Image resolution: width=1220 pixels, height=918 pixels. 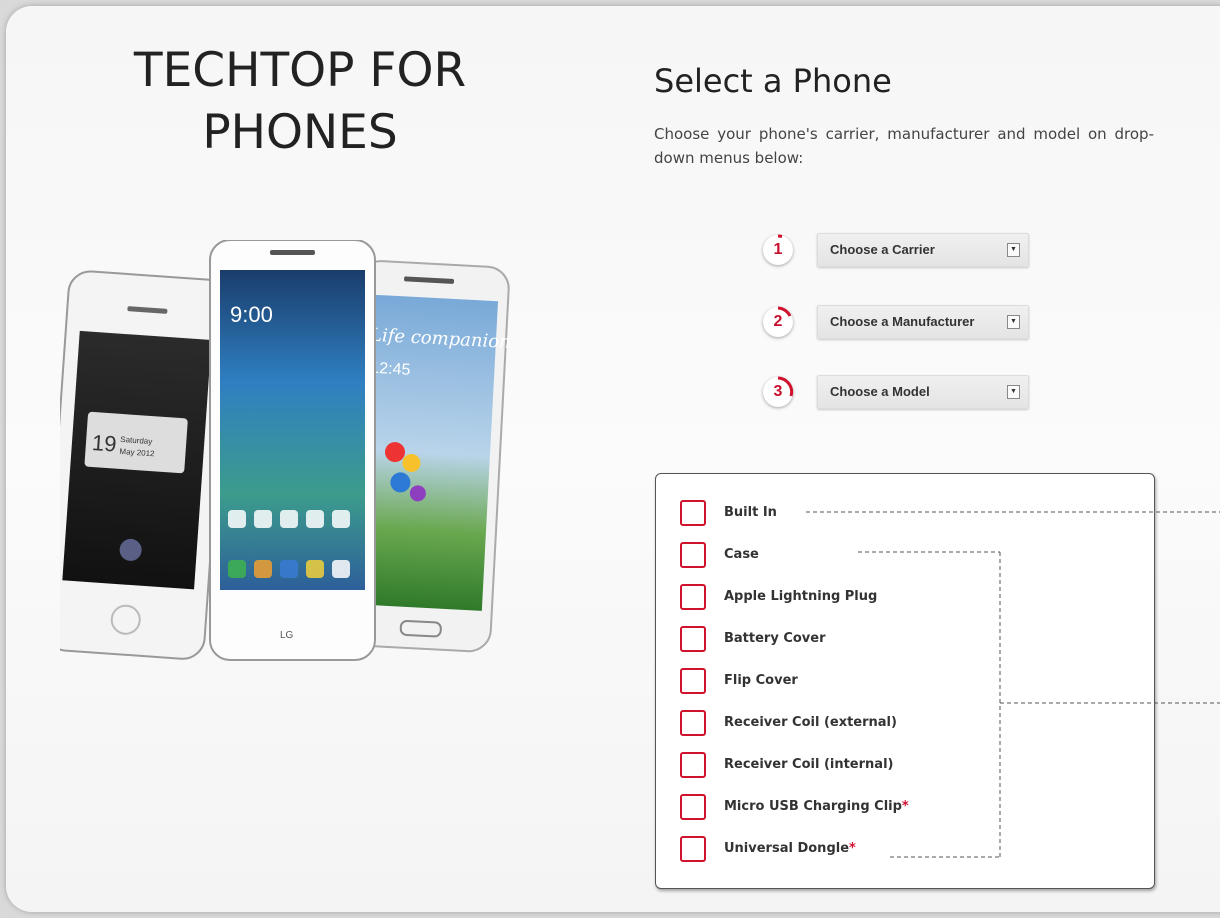 I want to click on option-label: Micro USB Charging Clip*, so click(x=816, y=806).